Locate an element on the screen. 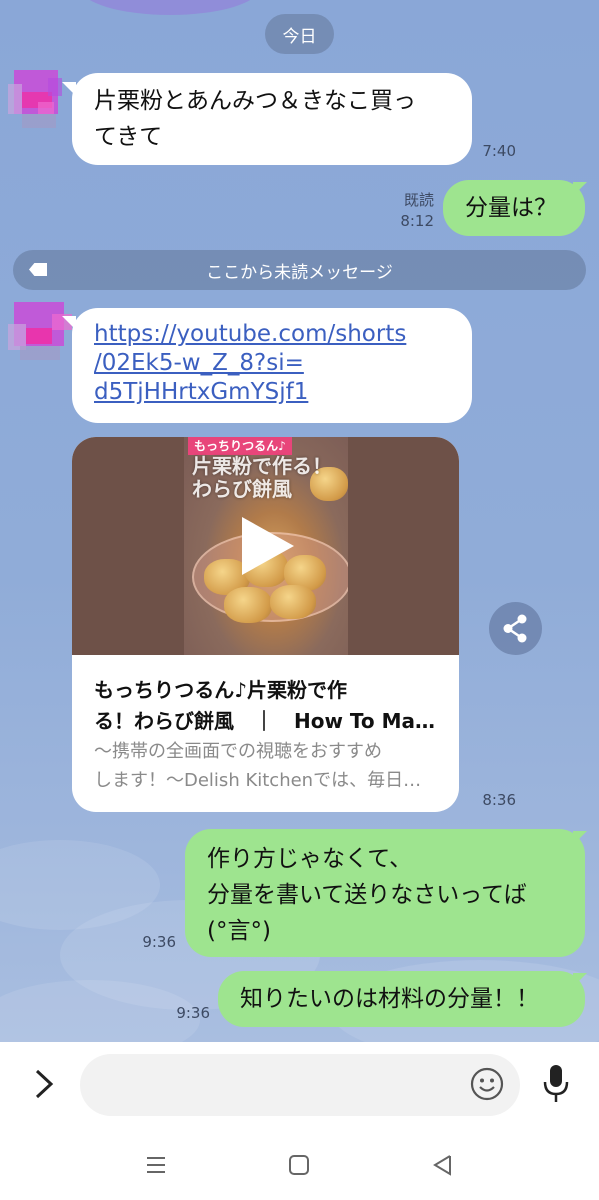 The height and width of the screenshot is (1200, 599). back-icon is located at coordinates (443, 1165).